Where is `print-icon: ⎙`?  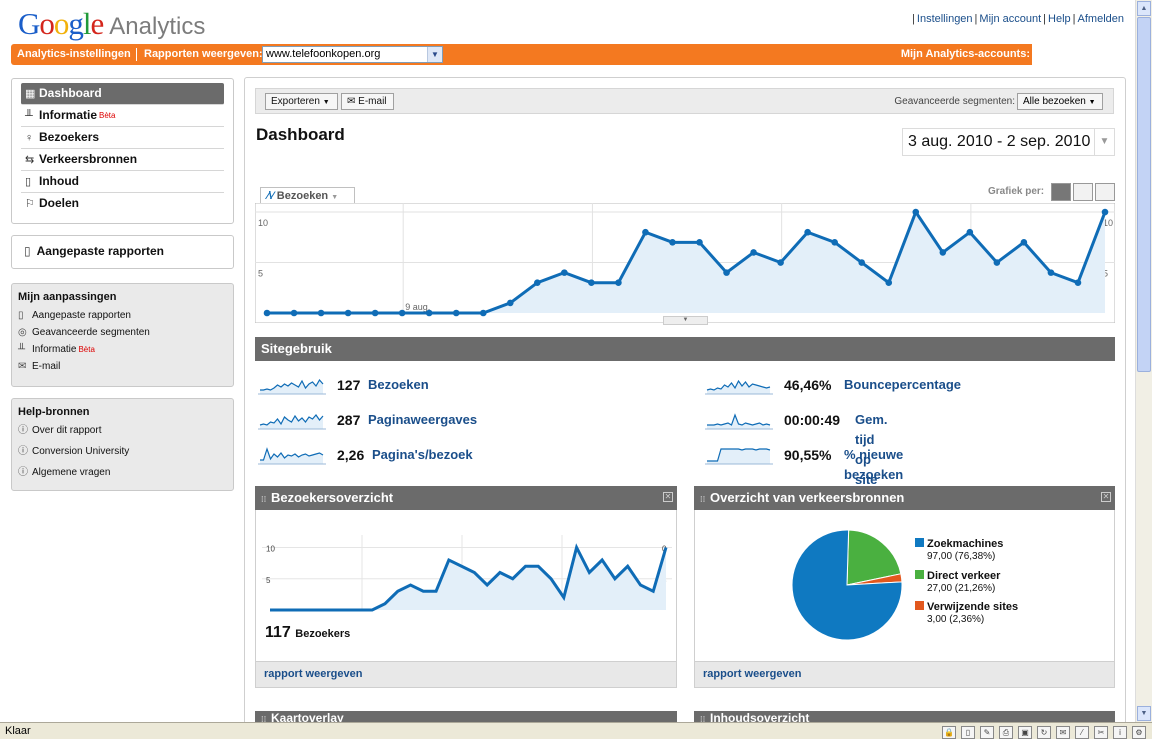 print-icon: ⎙ is located at coordinates (1006, 732).